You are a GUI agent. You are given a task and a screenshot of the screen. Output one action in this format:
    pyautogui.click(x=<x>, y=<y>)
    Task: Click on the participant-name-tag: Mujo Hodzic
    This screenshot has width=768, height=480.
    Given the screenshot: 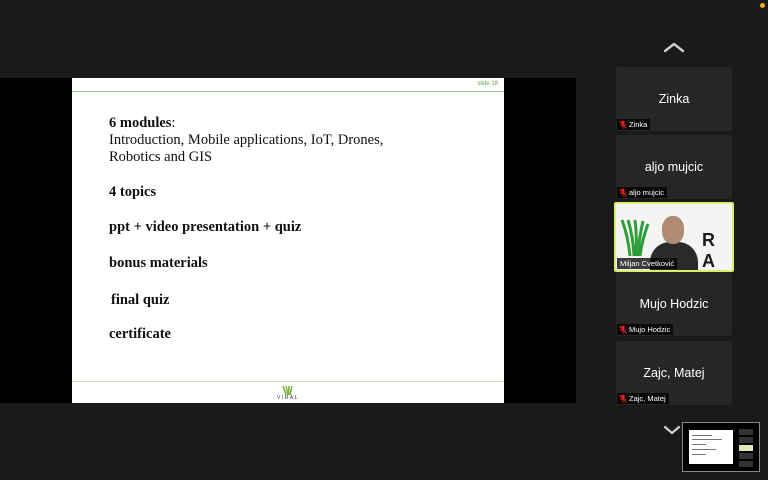 What is the action you would take?
    pyautogui.click(x=645, y=329)
    